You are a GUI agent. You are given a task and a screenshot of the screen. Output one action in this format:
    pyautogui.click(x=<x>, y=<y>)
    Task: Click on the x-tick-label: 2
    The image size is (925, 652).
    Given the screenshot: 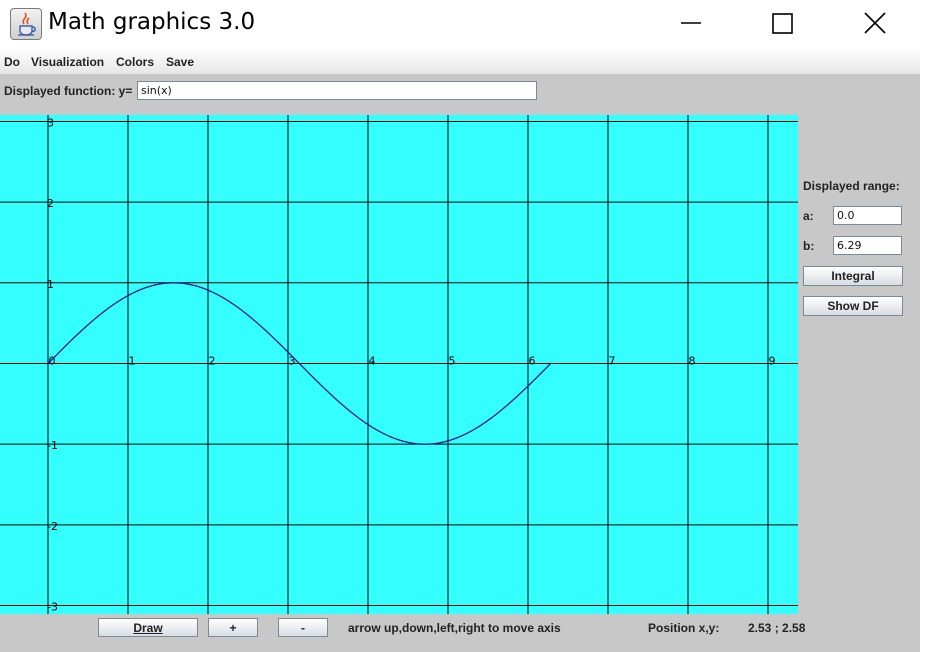 What is the action you would take?
    pyautogui.click(x=212, y=360)
    